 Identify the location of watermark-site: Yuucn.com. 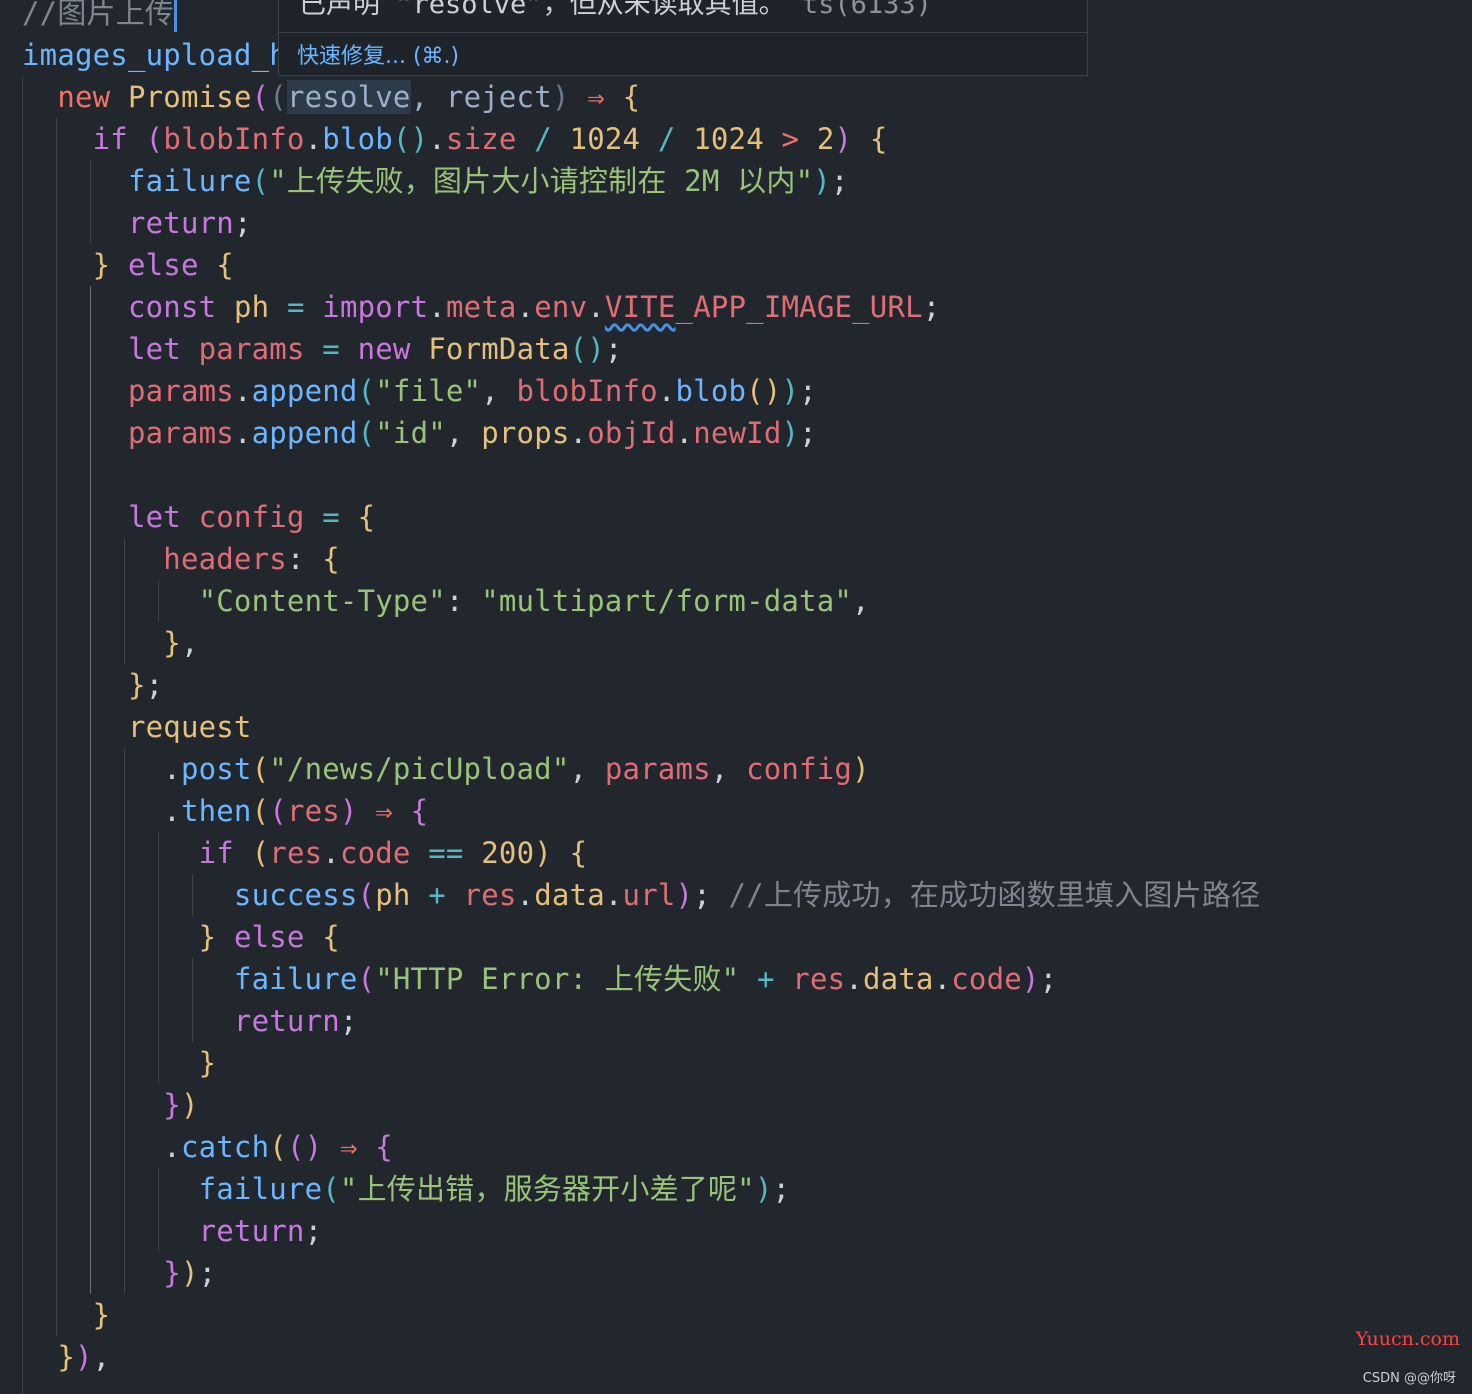
(1407, 1339).